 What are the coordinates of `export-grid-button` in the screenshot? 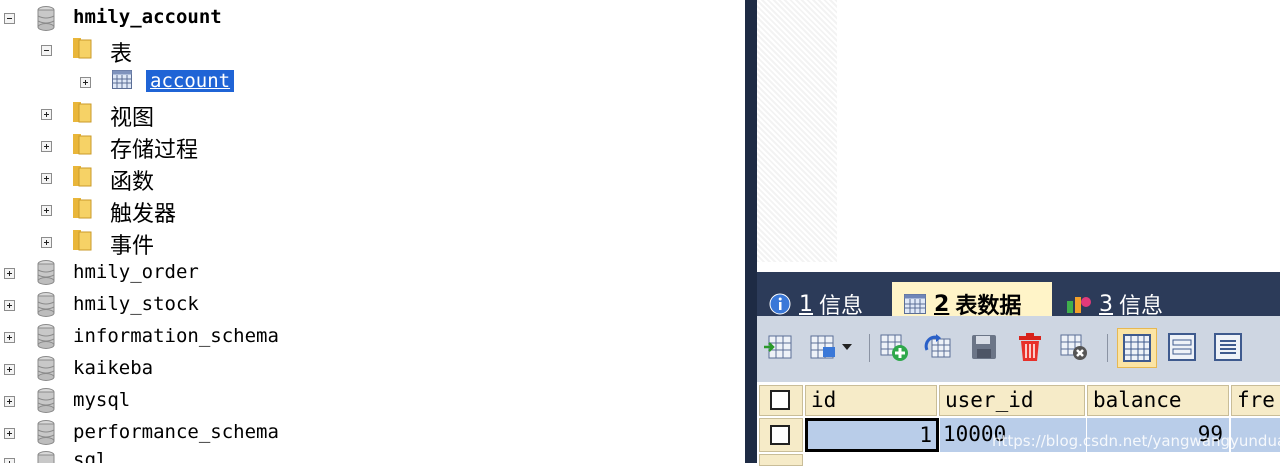 It's located at (778, 347).